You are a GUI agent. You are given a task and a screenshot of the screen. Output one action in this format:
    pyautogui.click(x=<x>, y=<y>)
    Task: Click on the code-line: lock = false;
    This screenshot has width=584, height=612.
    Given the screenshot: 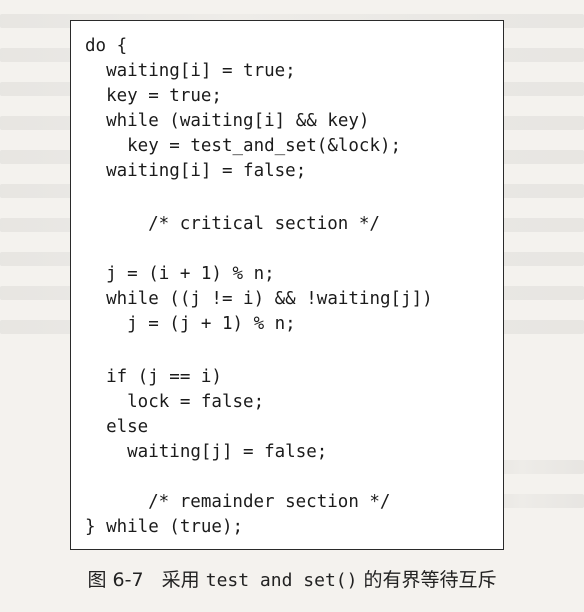 What is the action you would take?
    pyautogui.click(x=175, y=402)
    